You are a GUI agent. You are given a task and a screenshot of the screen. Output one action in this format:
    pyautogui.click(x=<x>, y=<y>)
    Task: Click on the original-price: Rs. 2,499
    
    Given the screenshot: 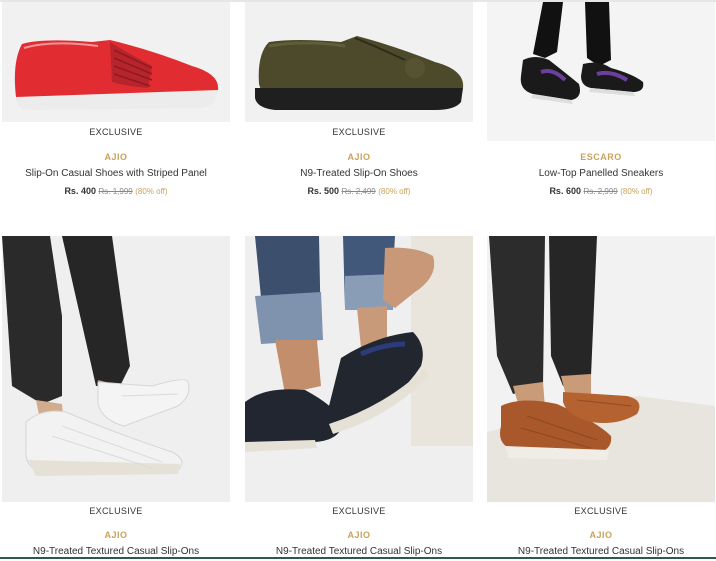 What is the action you would take?
    pyautogui.click(x=358, y=191)
    